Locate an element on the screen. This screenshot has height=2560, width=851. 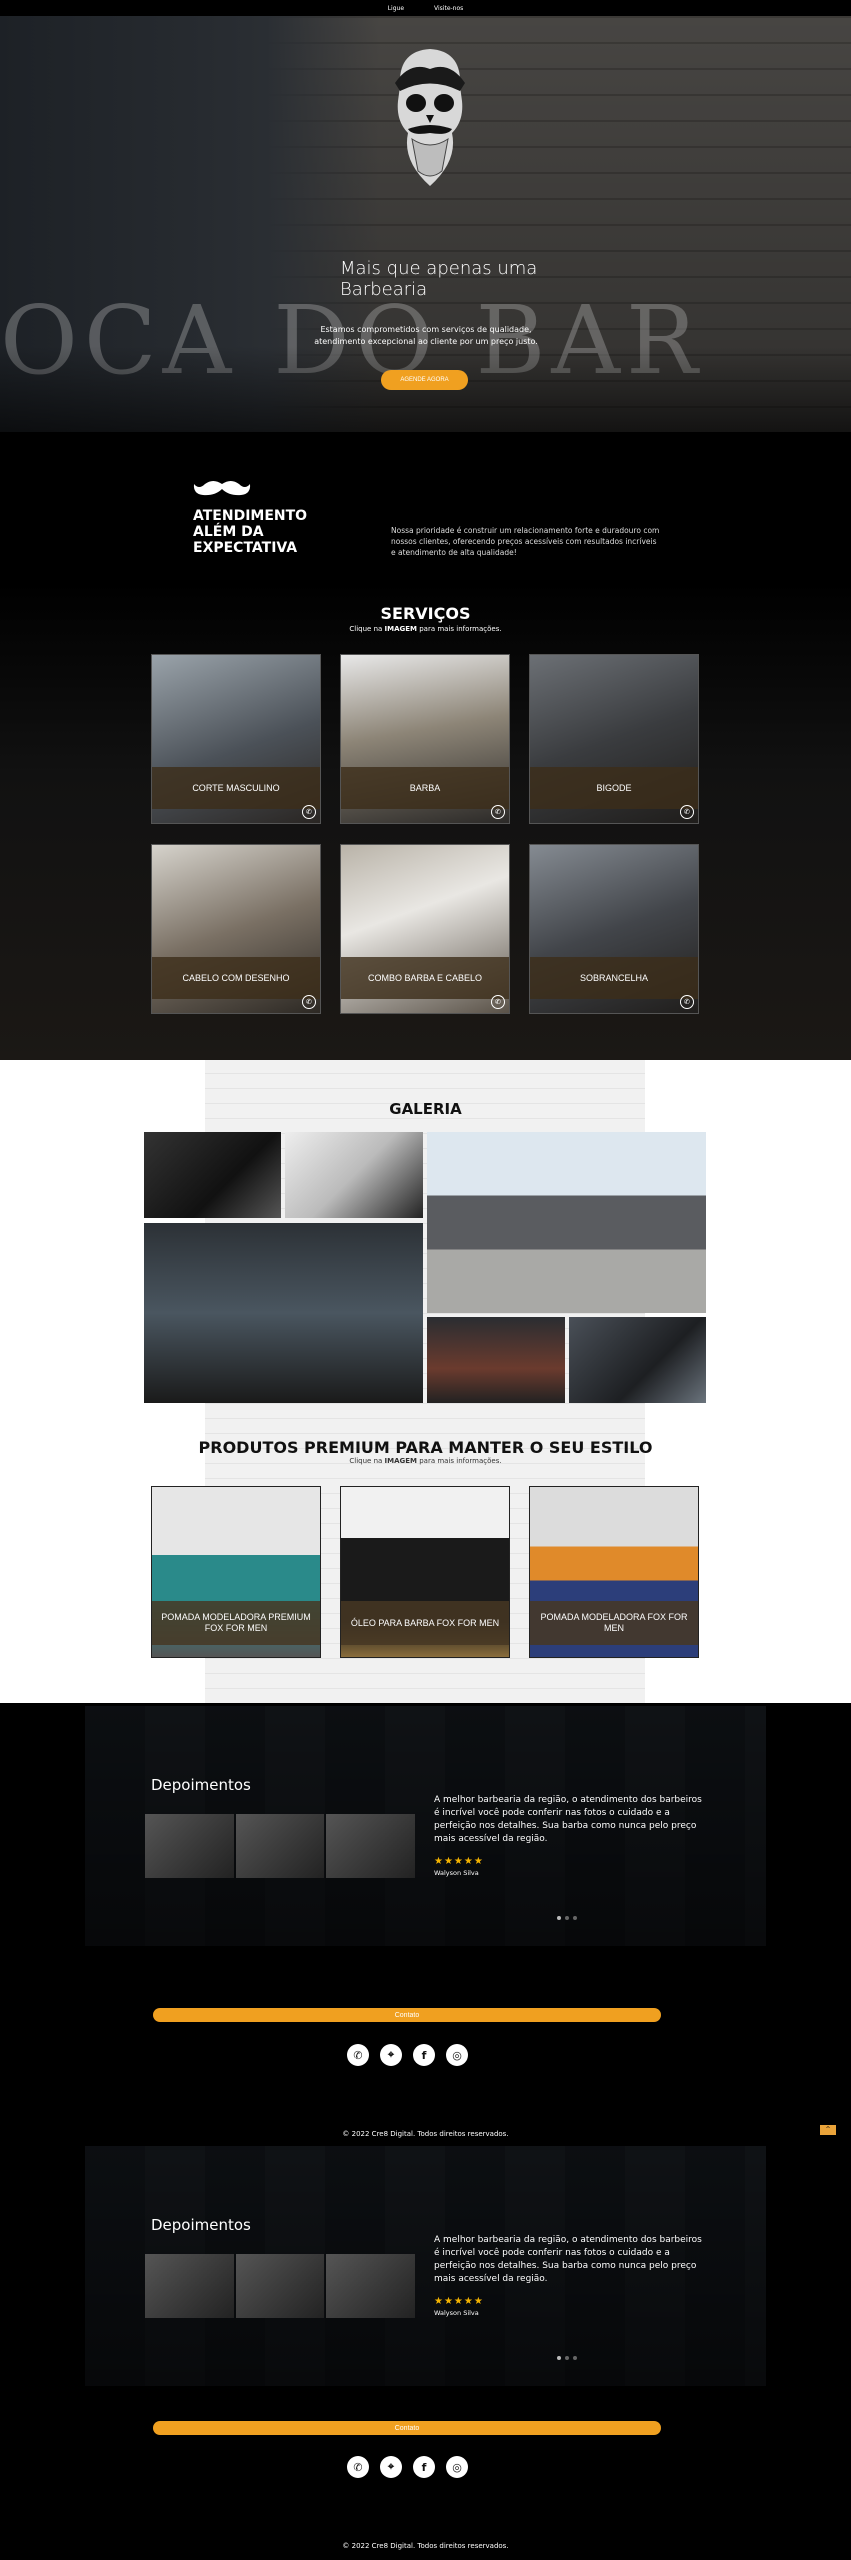
gallery-image-storefront is located at coordinates (566, 1222).